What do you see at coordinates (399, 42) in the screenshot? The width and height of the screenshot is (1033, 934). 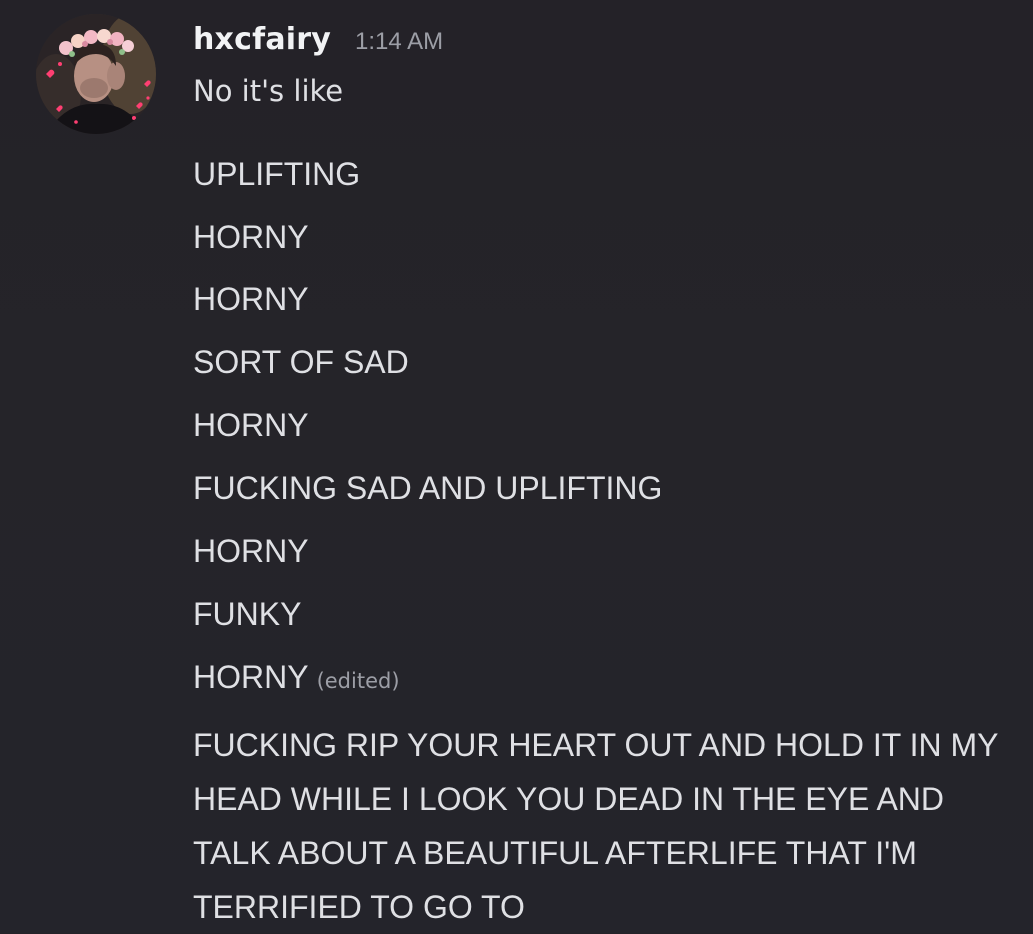 I see `timestamp: 1:14 AM` at bounding box center [399, 42].